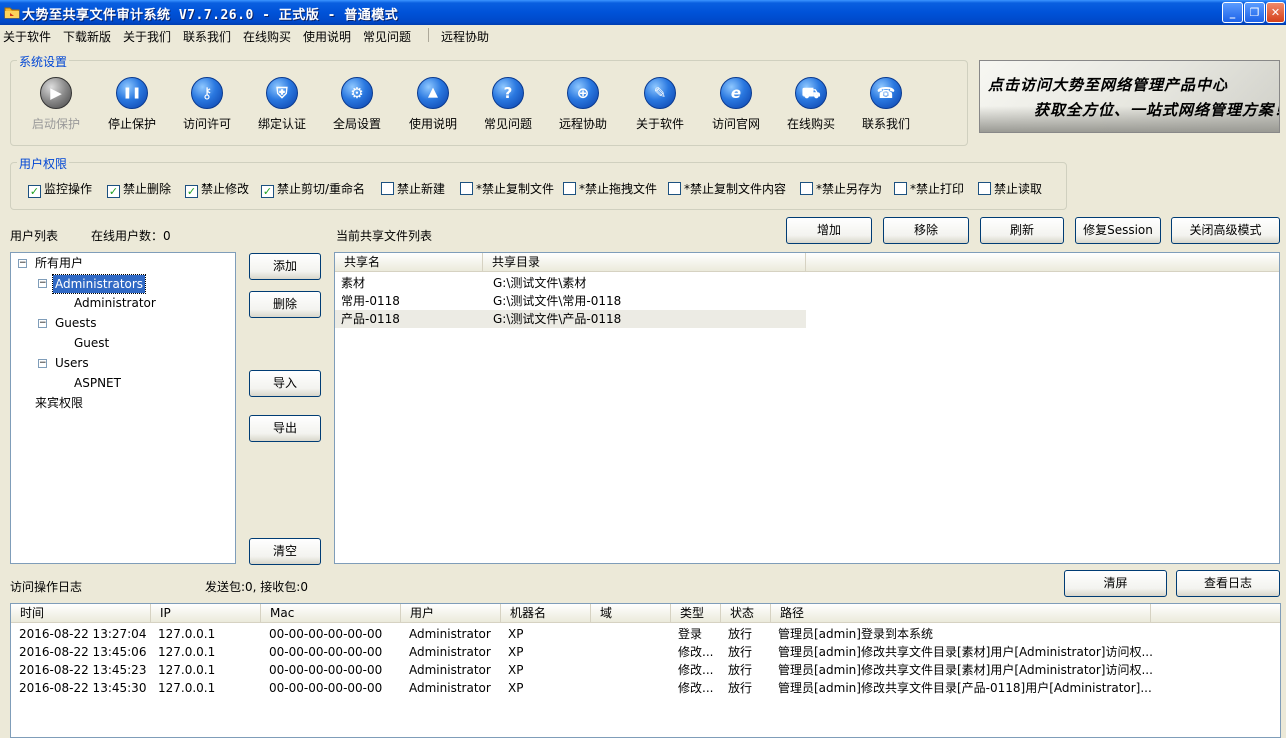 Image resolution: width=1286 pixels, height=738 pixels. I want to click on share-add-button: 增加, so click(829, 230).